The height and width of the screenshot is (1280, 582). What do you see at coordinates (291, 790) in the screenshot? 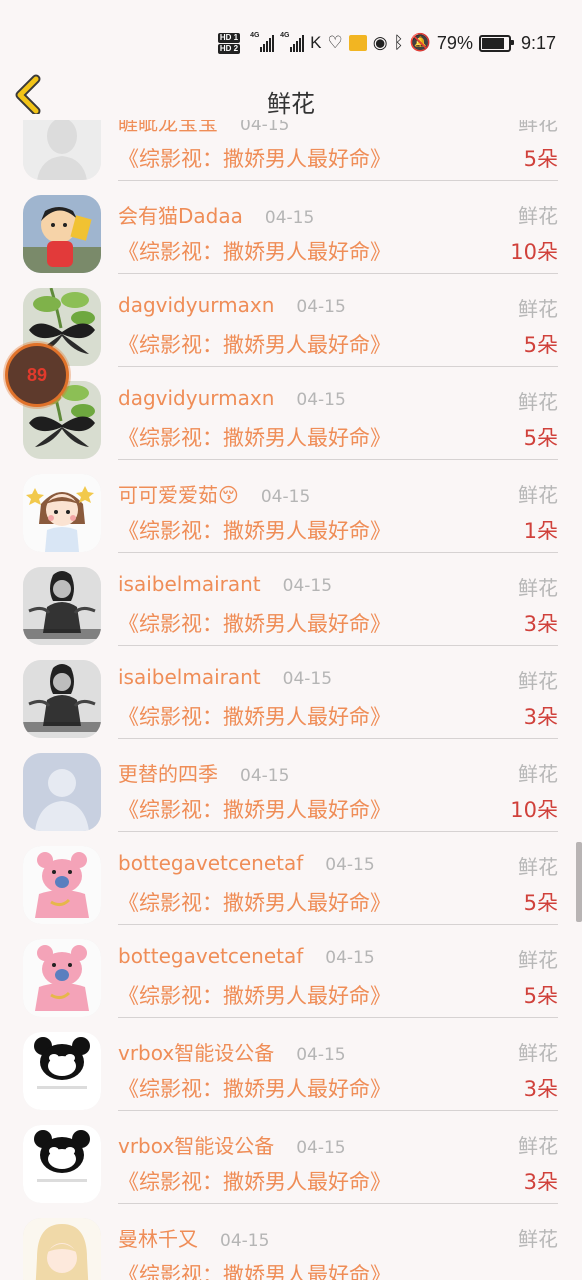
I see `list-item: 更替的四季 04-15 鲜花 《综影视：撒娇男人最好命》 10朵` at bounding box center [291, 790].